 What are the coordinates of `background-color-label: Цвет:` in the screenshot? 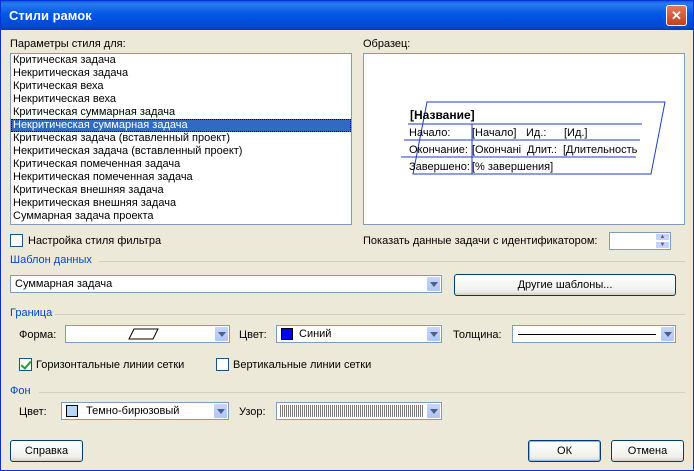 It's located at (33, 412).